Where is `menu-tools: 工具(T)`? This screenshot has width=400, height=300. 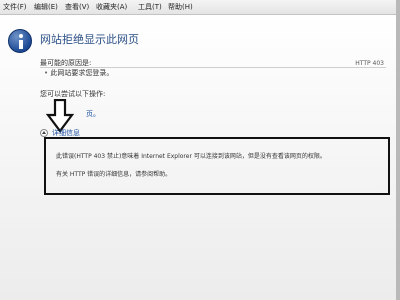
menu-tools: 工具(T) is located at coordinates (150, 7).